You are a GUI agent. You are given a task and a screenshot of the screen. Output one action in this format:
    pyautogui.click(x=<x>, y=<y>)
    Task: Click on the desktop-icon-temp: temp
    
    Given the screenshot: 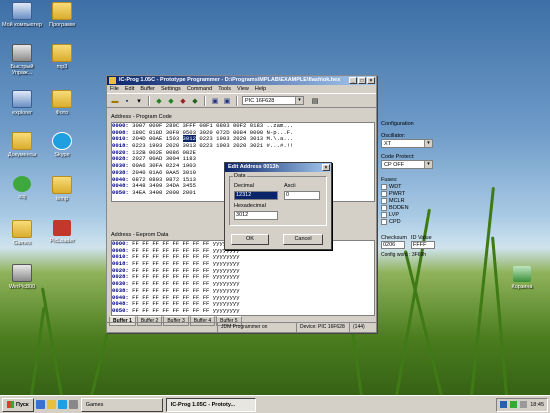 What is the action you would take?
    pyautogui.click(x=62, y=189)
    